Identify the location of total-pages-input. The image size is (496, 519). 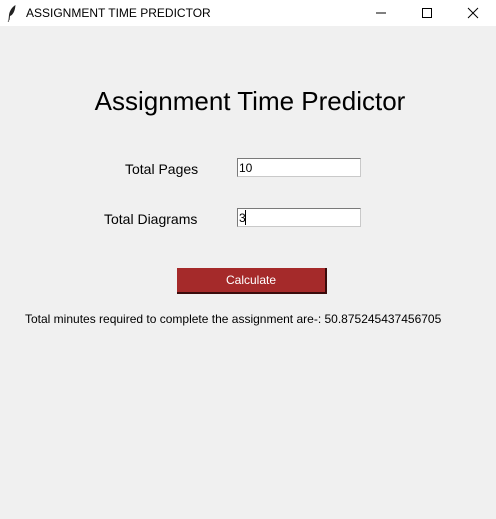
(299, 167).